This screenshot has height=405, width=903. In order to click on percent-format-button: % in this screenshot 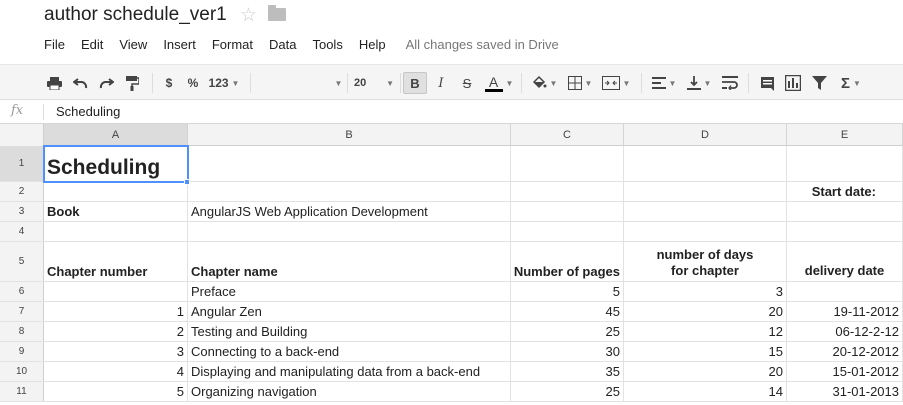, I will do `click(193, 83)`.